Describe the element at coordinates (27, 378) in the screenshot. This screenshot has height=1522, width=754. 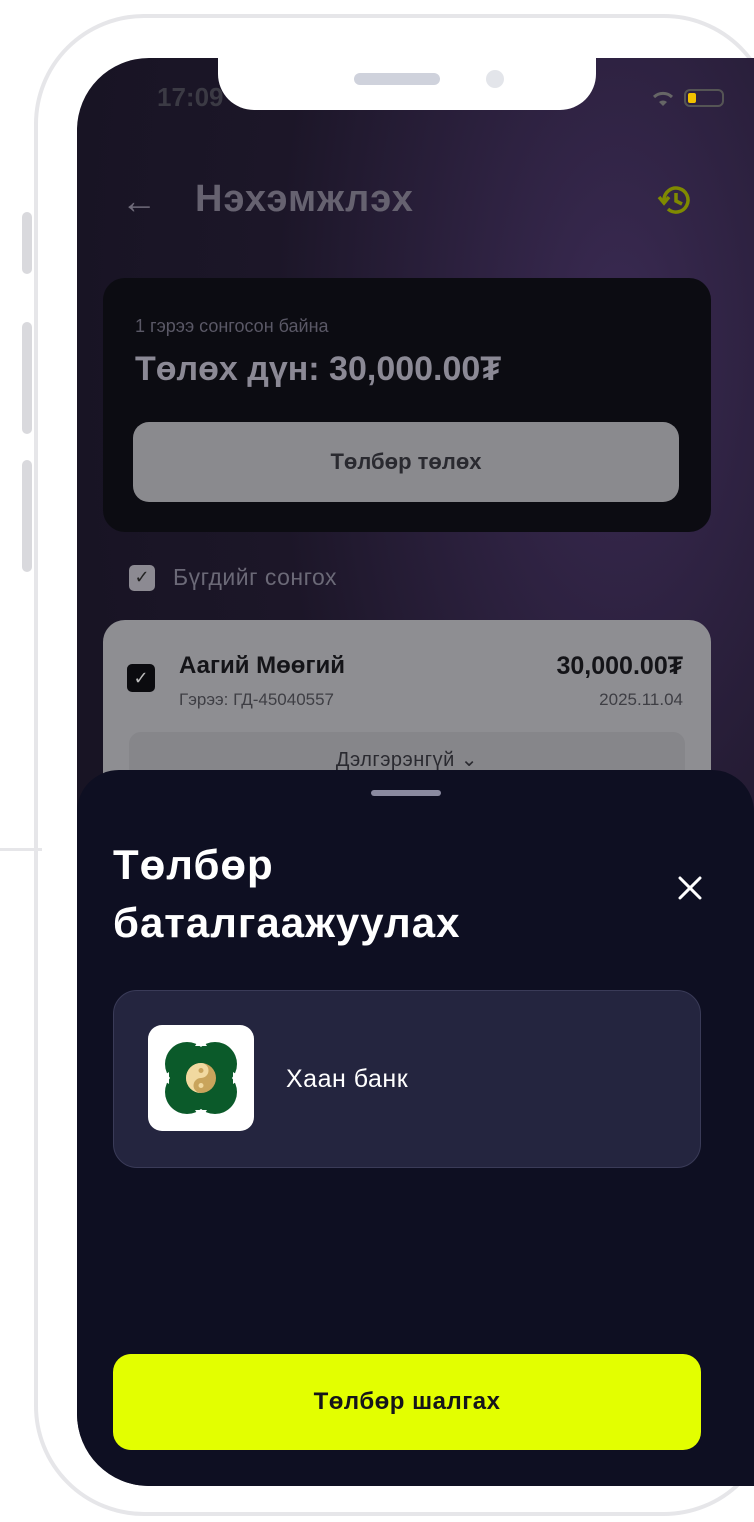
I see `side-button-volume-up` at that location.